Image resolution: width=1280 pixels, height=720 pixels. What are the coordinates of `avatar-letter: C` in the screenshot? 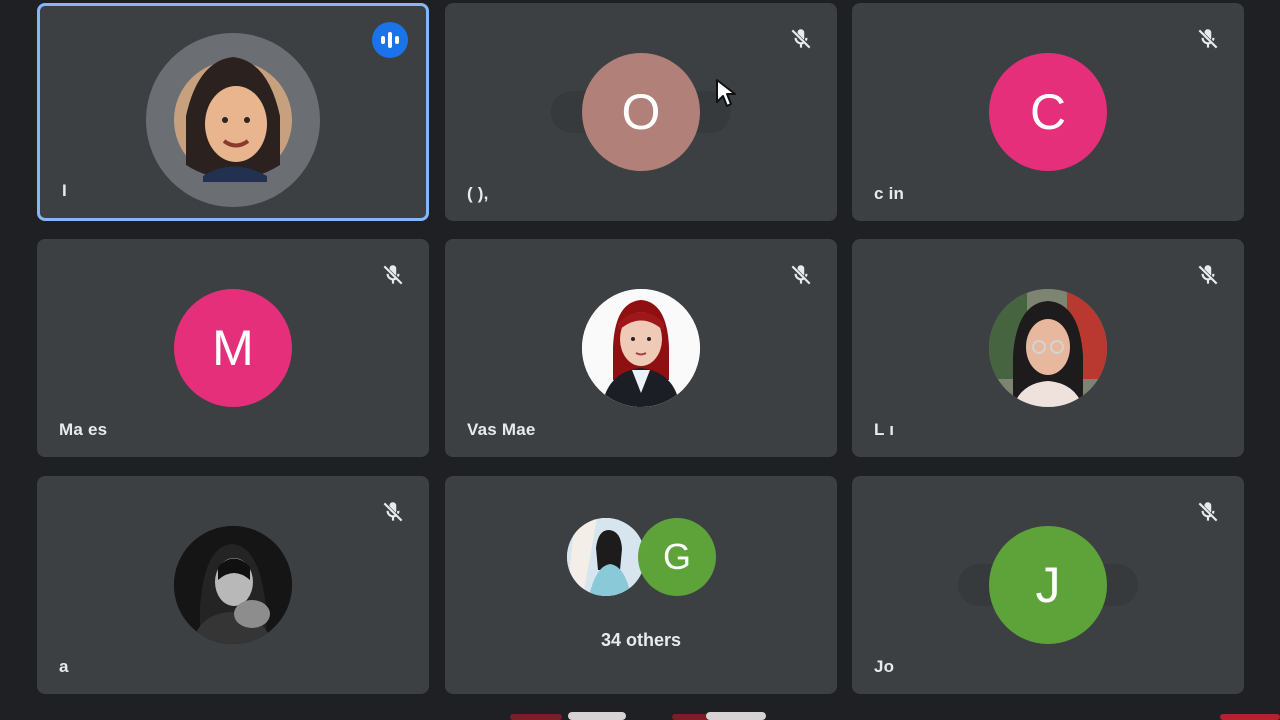 It's located at (1048, 112).